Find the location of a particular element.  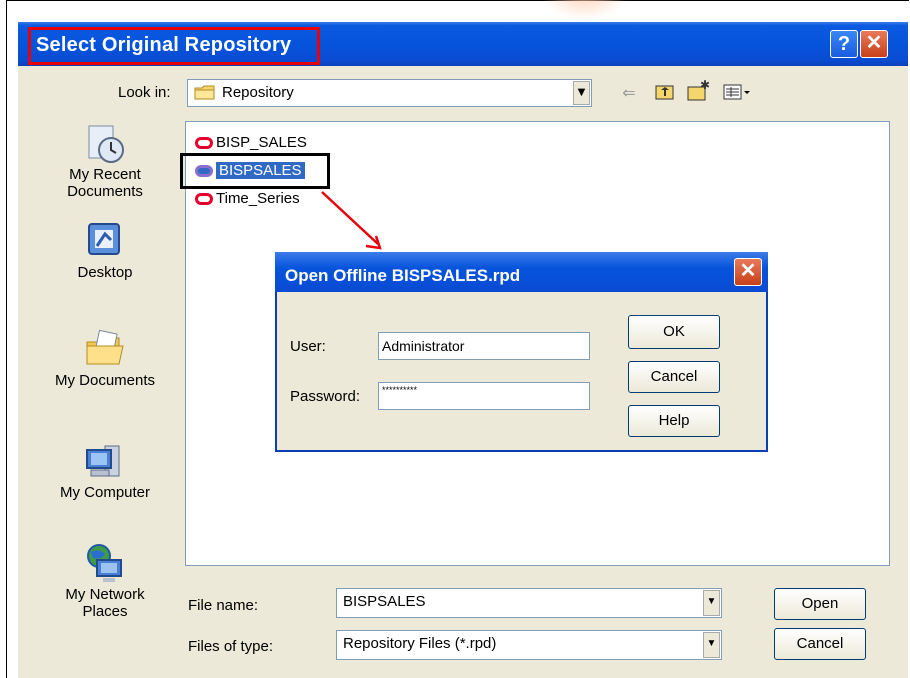

file-type-label: Files of type: is located at coordinates (231, 646).